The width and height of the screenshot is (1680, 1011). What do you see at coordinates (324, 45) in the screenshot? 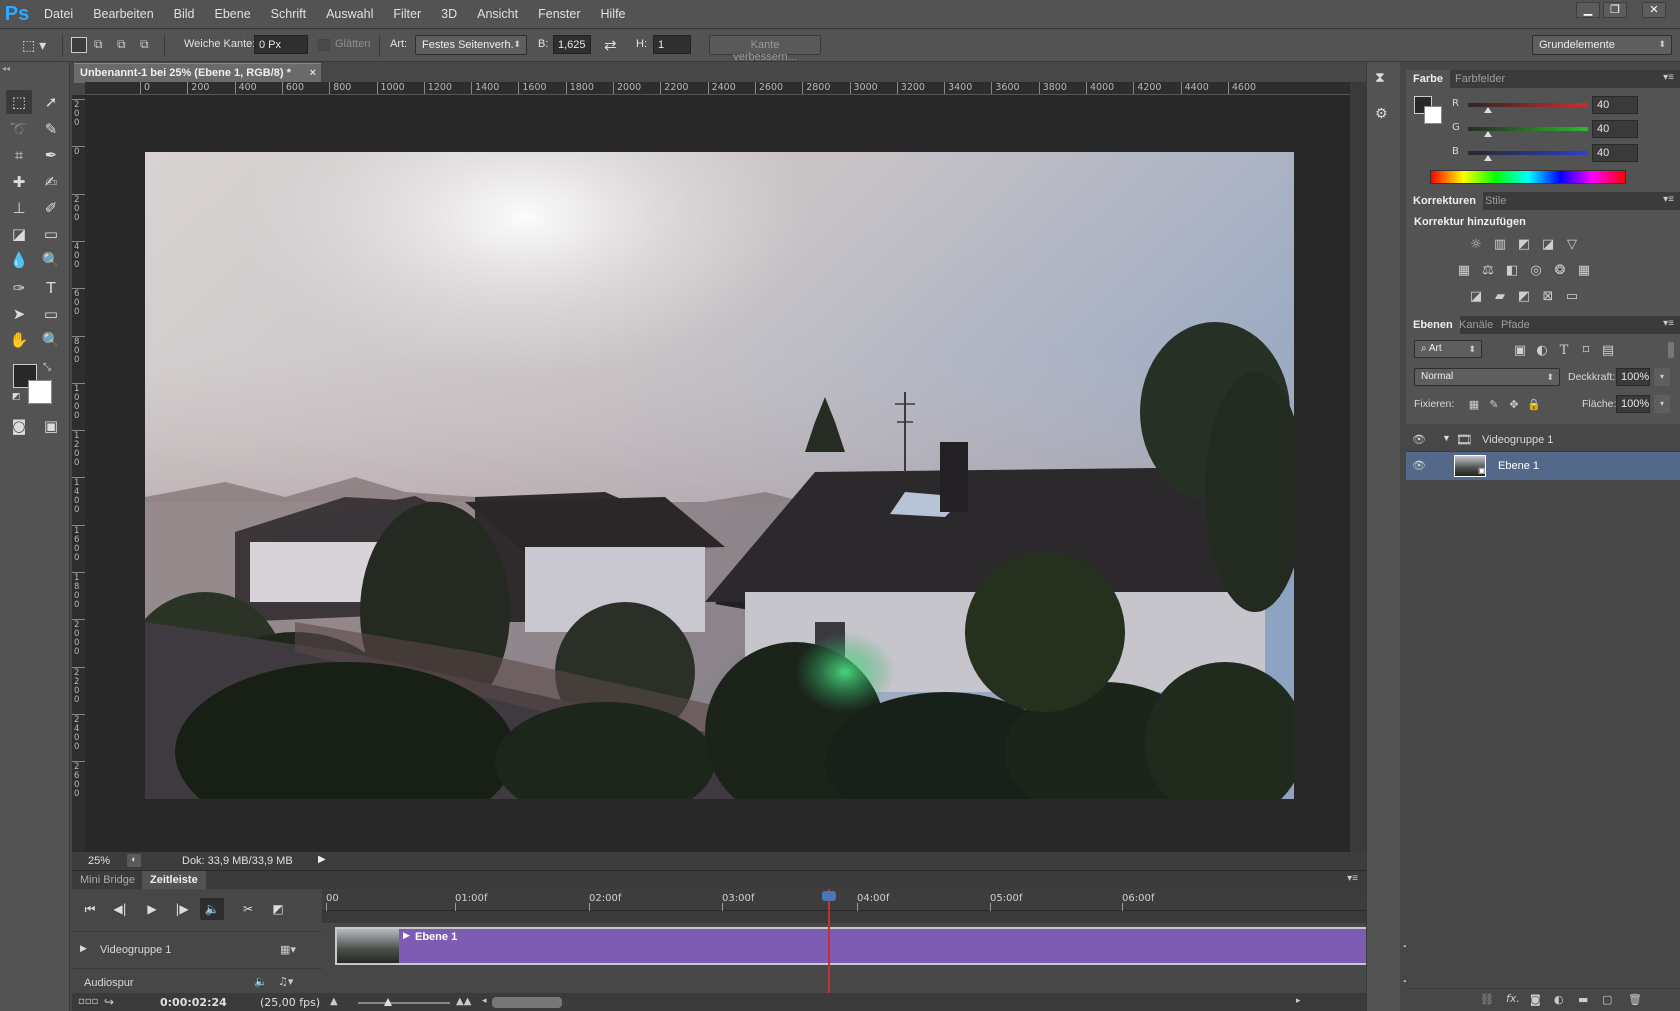
I see `smooth-checkbox` at bounding box center [324, 45].